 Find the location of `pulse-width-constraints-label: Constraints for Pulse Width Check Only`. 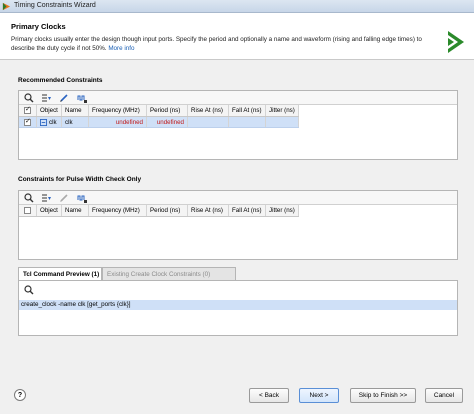

pulse-width-constraints-label: Constraints for Pulse Width Check Only is located at coordinates (80, 179).